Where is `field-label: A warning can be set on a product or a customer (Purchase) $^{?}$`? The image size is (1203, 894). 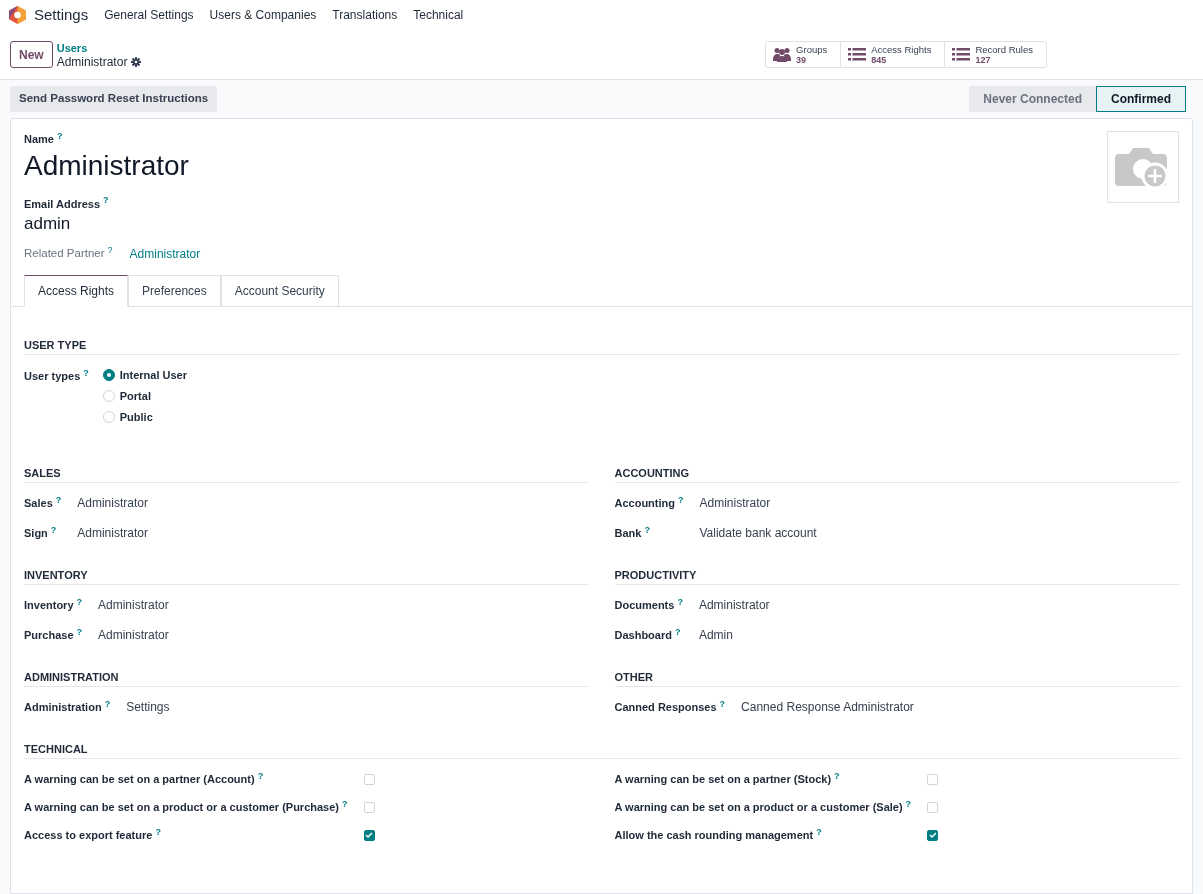
field-label: A warning can be set on a product or a customer (Purchase) $^{?}$ is located at coordinates (186, 807).